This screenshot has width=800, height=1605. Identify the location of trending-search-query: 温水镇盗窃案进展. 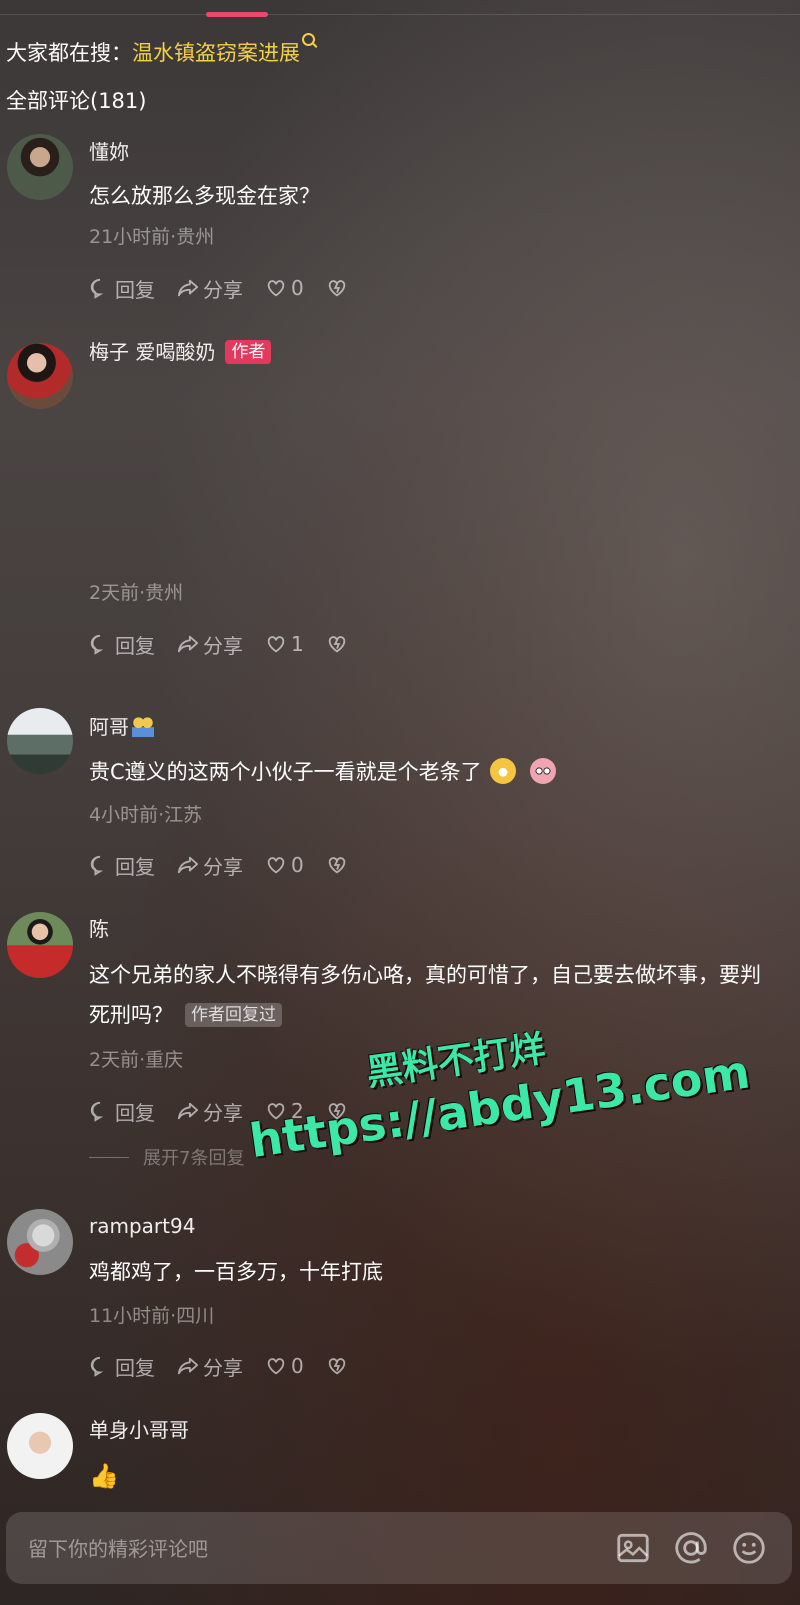
(216, 53).